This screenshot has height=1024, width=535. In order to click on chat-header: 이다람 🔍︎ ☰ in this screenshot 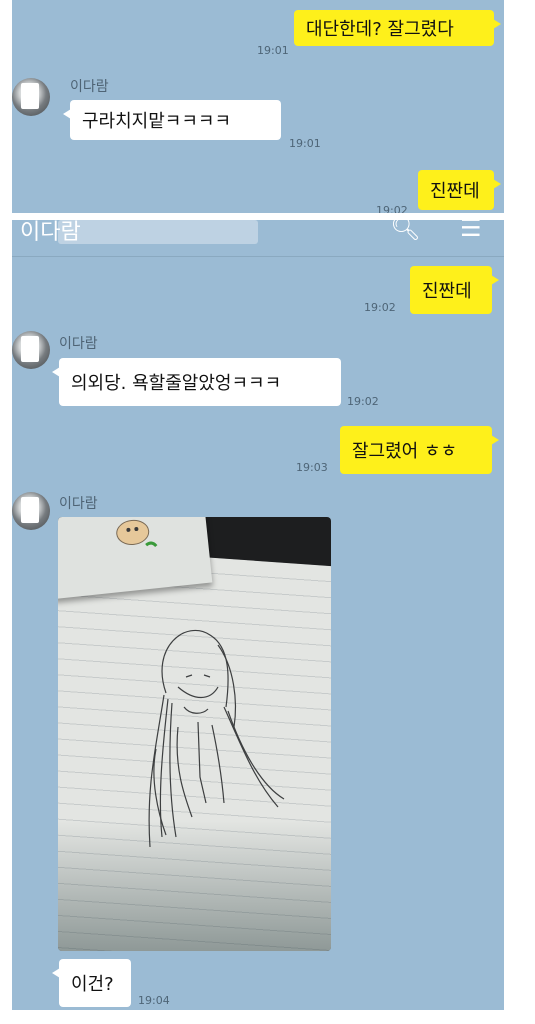, I will do `click(258, 238)`.